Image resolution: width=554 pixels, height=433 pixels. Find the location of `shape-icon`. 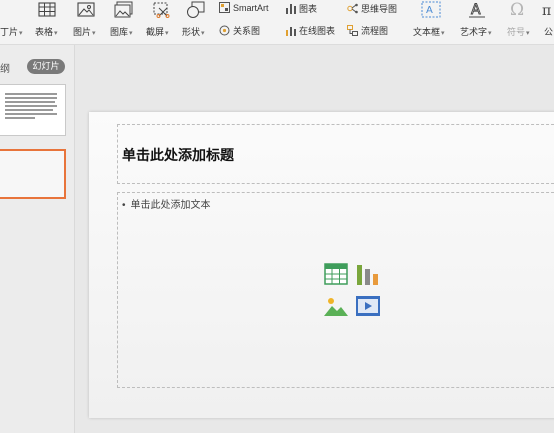

shape-icon is located at coordinates (196, 9).